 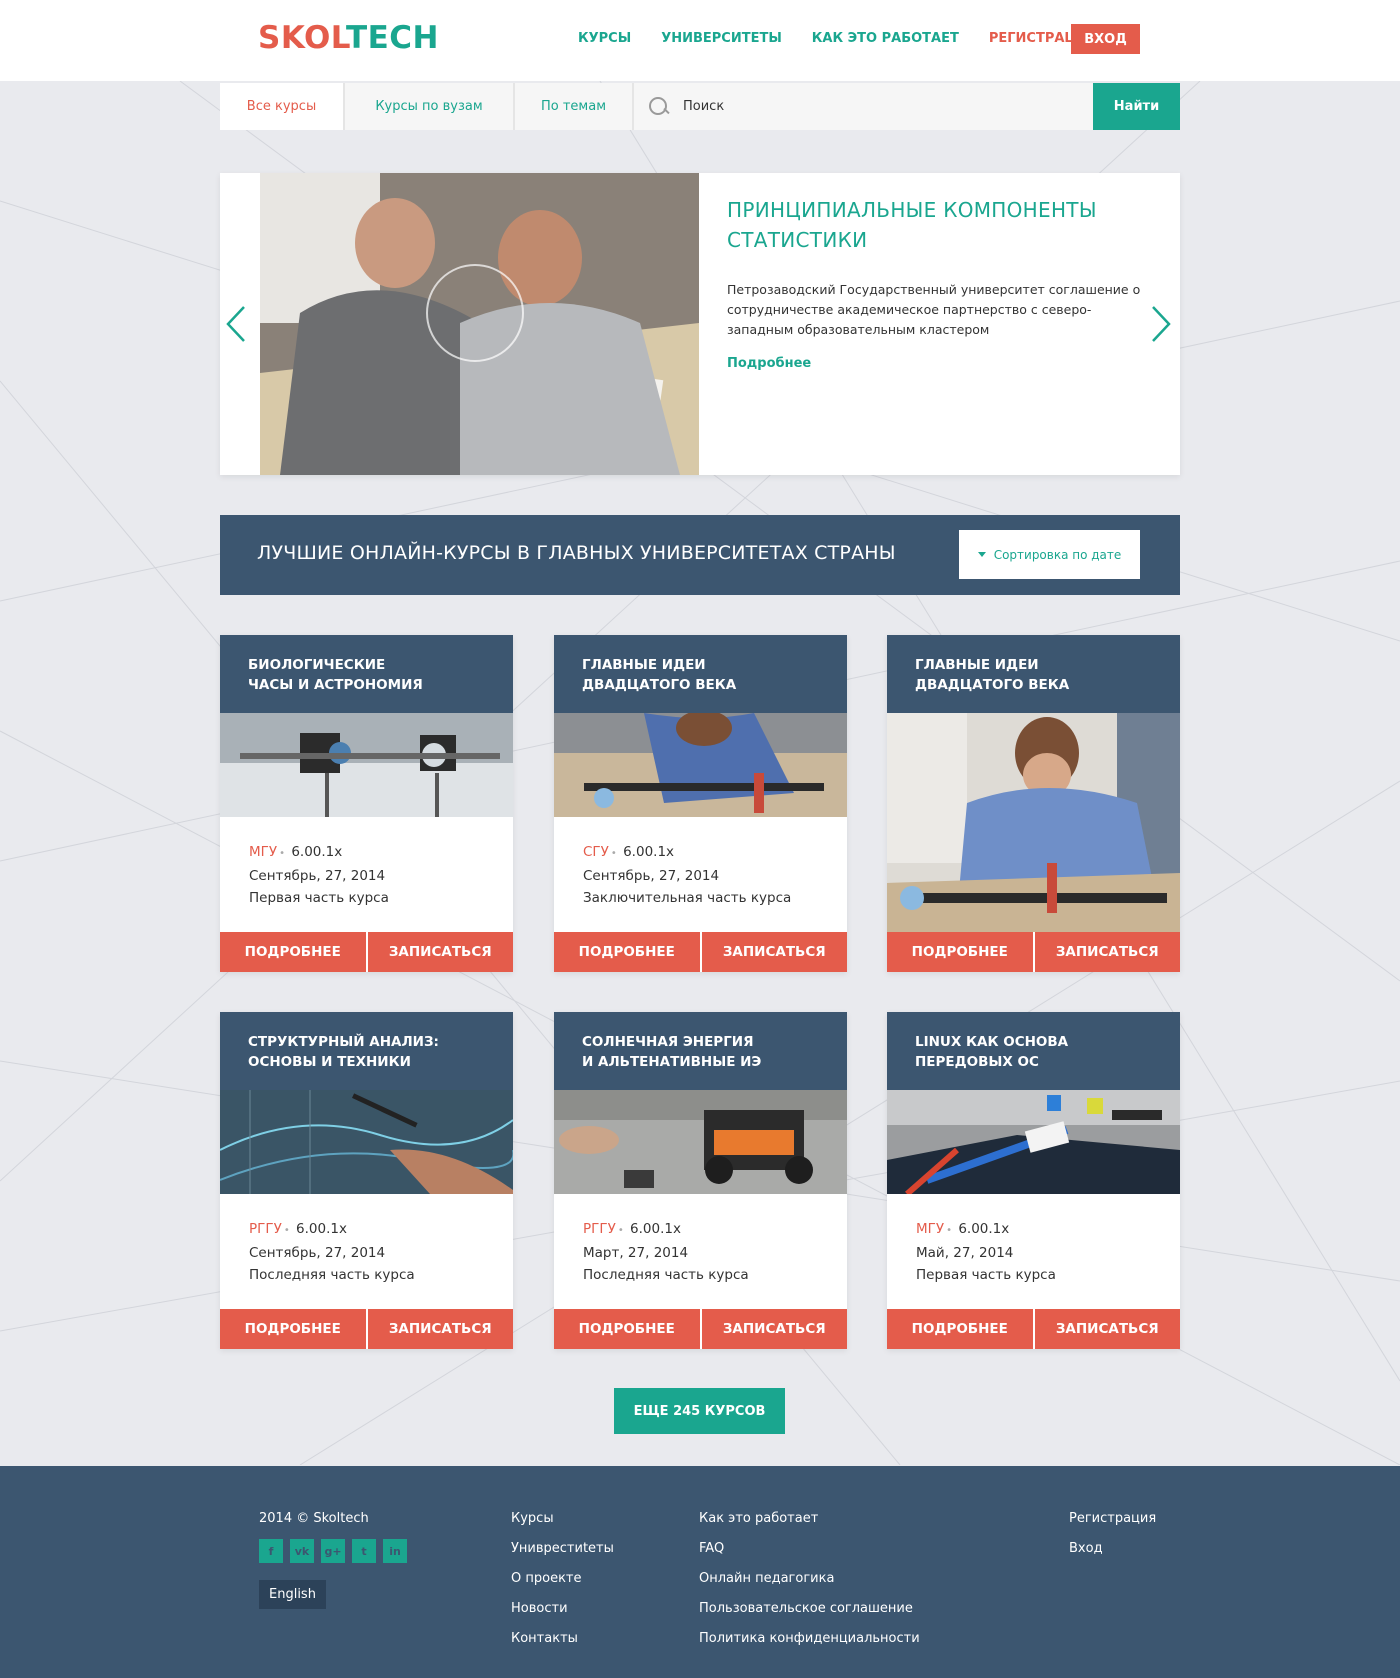 I want to click on caret-down-icon, so click(x=981, y=554).